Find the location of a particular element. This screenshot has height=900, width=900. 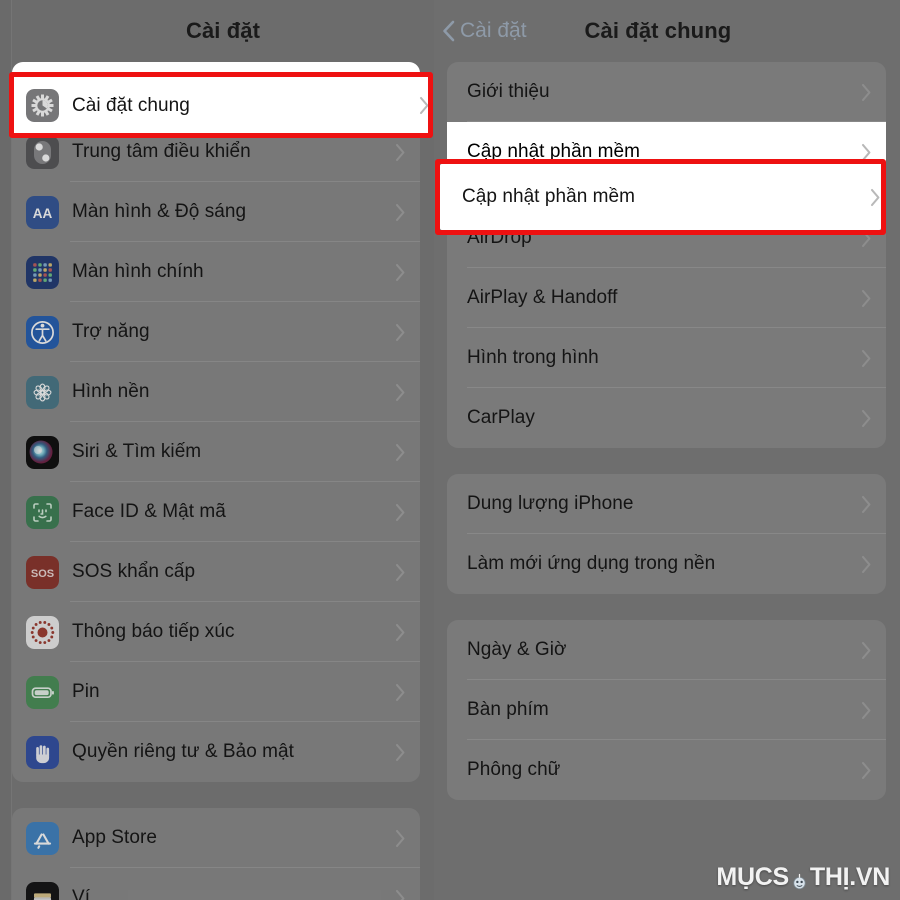

control-center-icon is located at coordinates (42, 152).